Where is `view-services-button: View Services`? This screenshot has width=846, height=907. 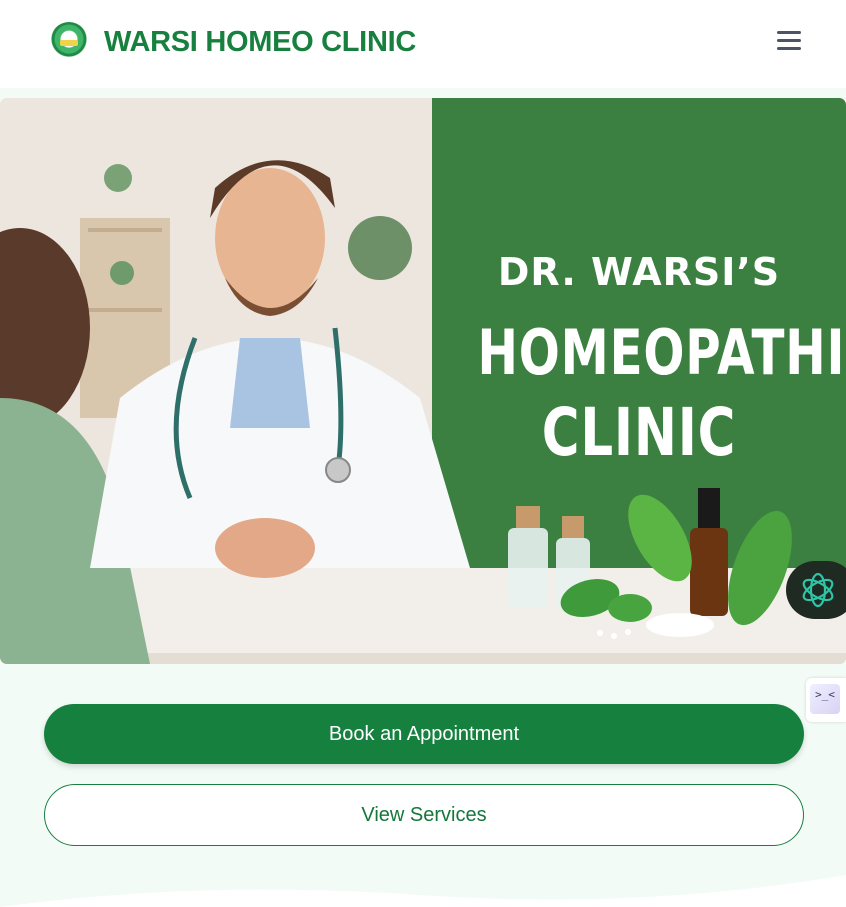 view-services-button: View Services is located at coordinates (424, 815).